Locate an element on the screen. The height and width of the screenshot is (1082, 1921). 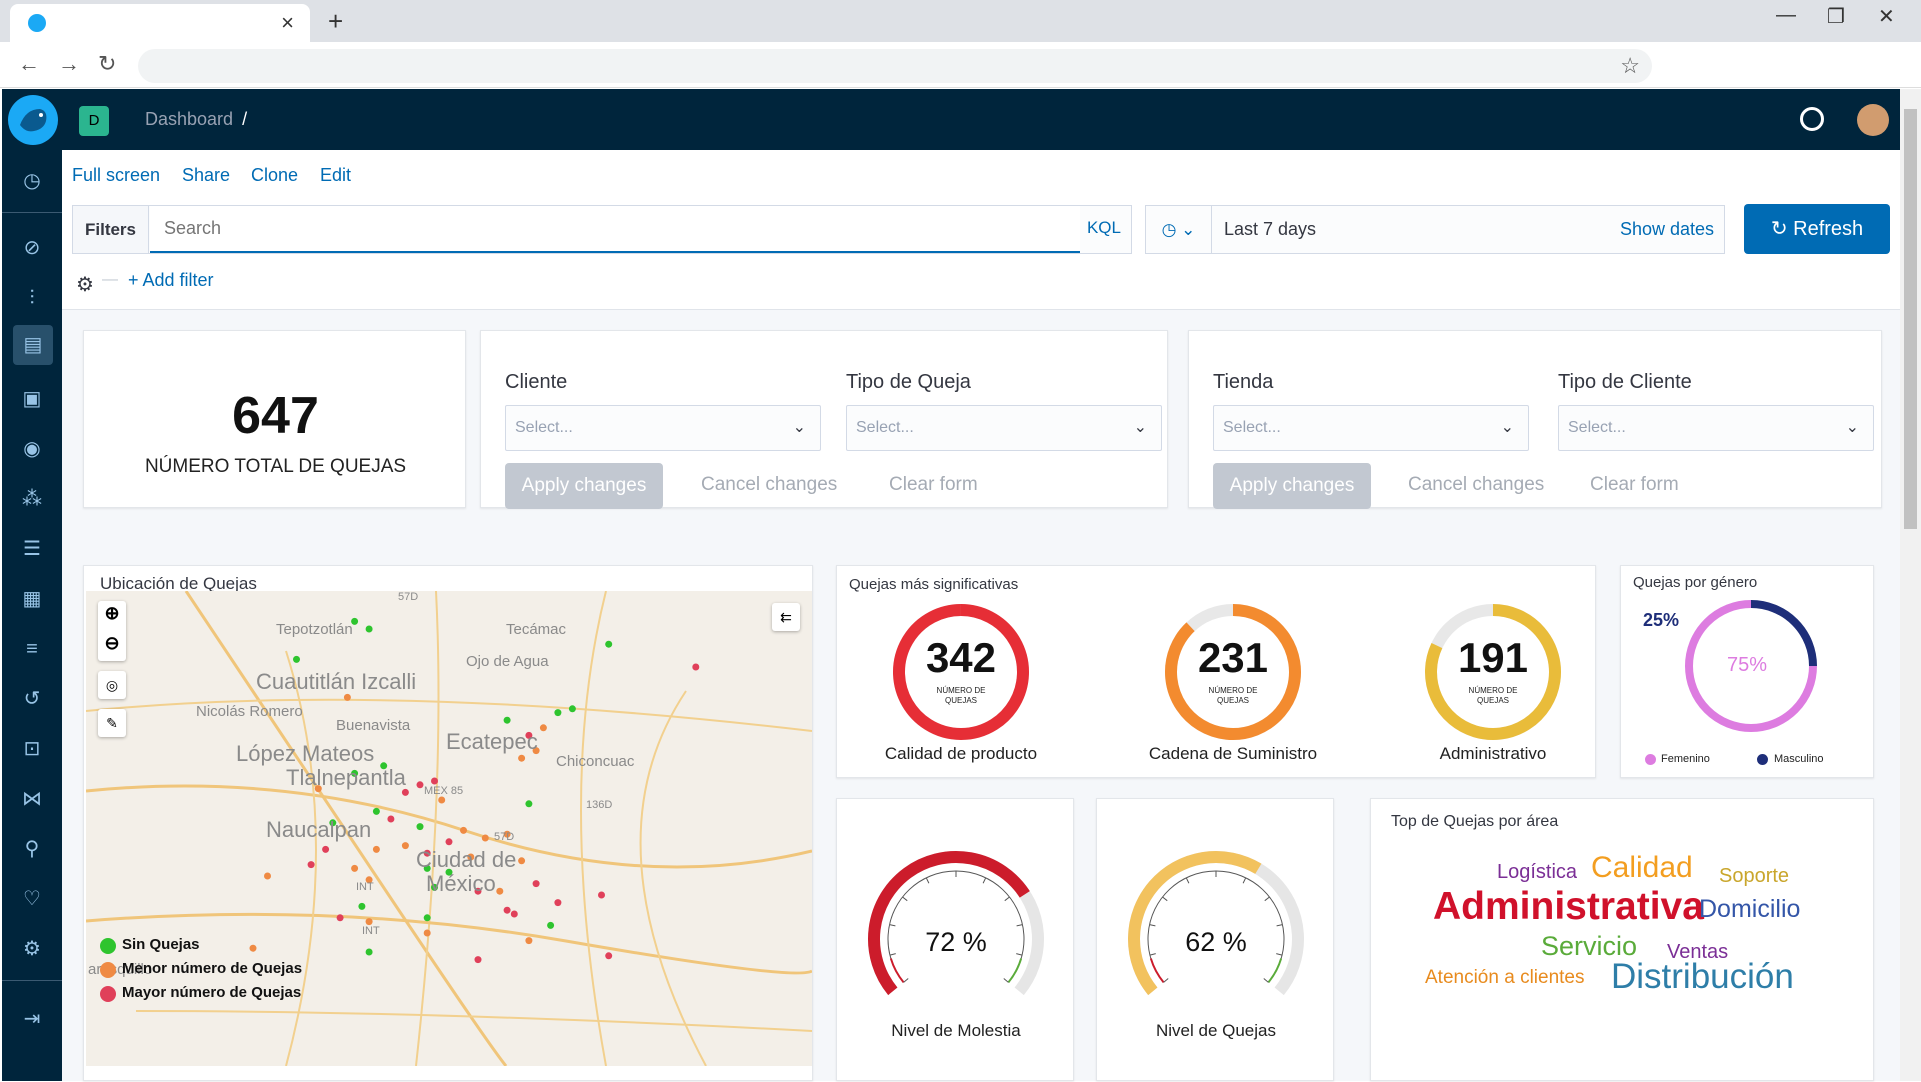
tag-calidad: Calidad is located at coordinates (1642, 868).